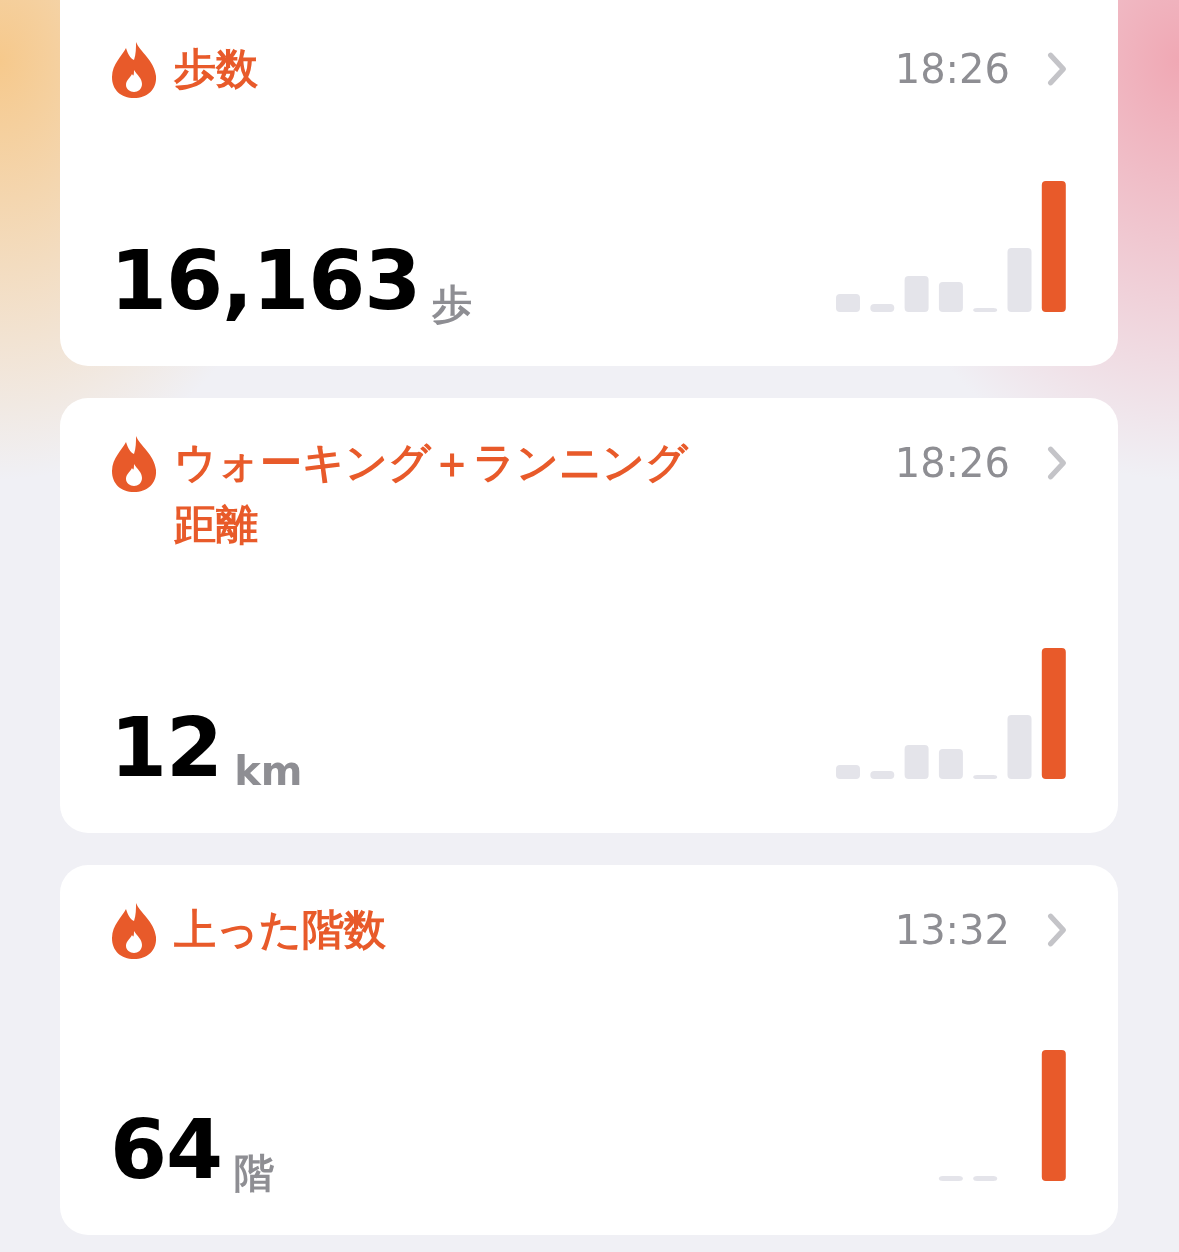  What do you see at coordinates (265, 281) in the screenshot?
I see `metric-value: 16,163` at bounding box center [265, 281].